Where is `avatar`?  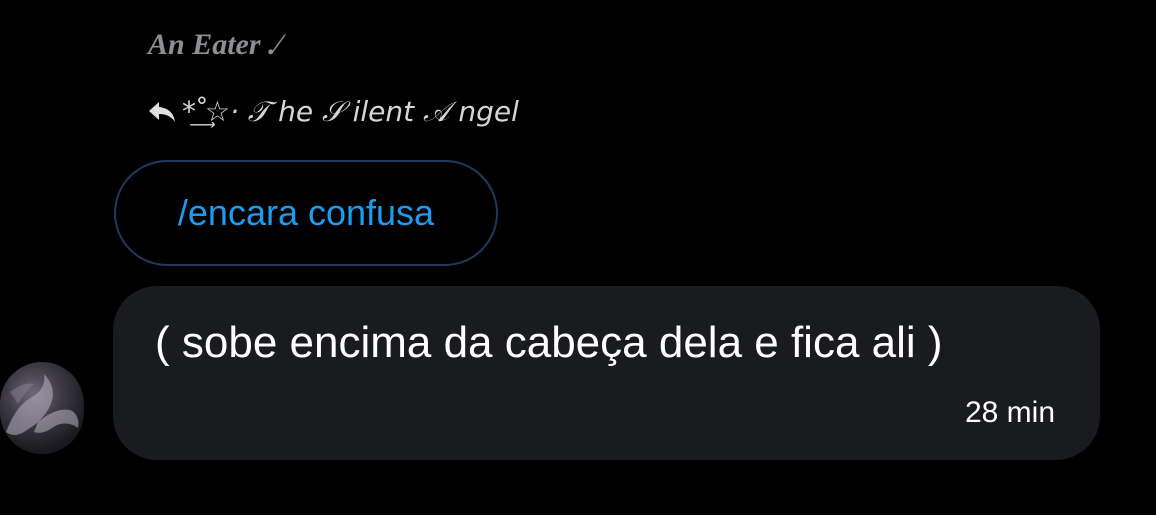 avatar is located at coordinates (42, 408).